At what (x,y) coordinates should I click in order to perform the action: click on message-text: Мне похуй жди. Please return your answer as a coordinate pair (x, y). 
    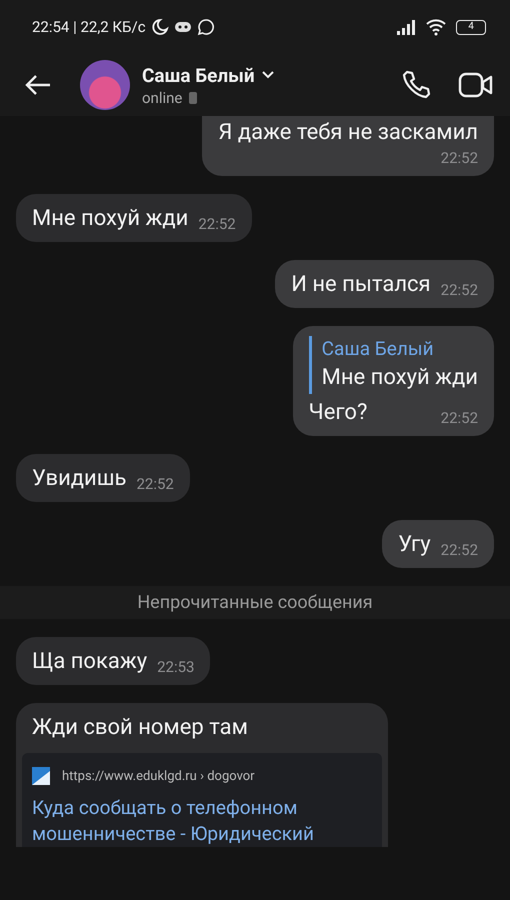
    Looking at the image, I should click on (110, 219).